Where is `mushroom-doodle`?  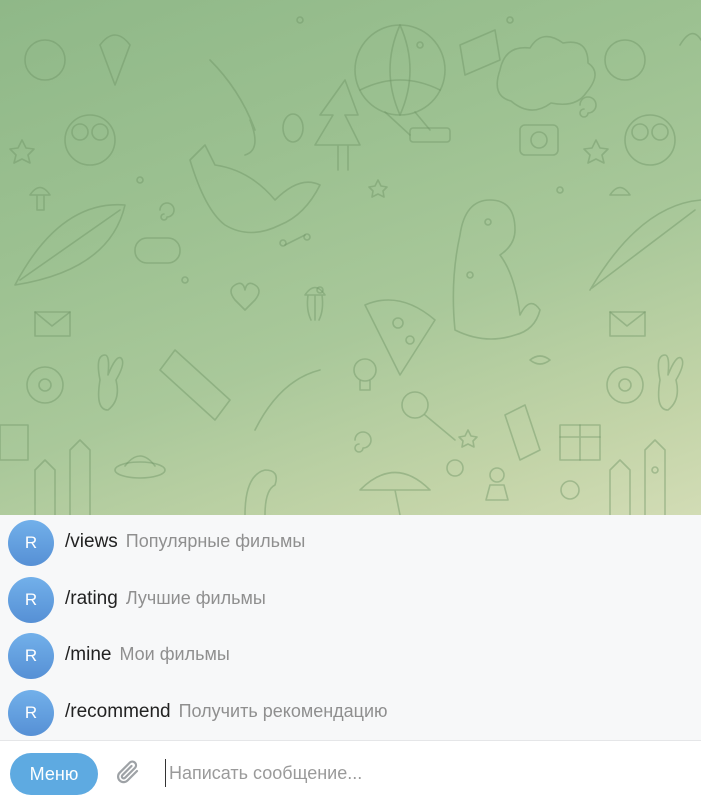 mushroom-doodle is located at coordinates (40, 198).